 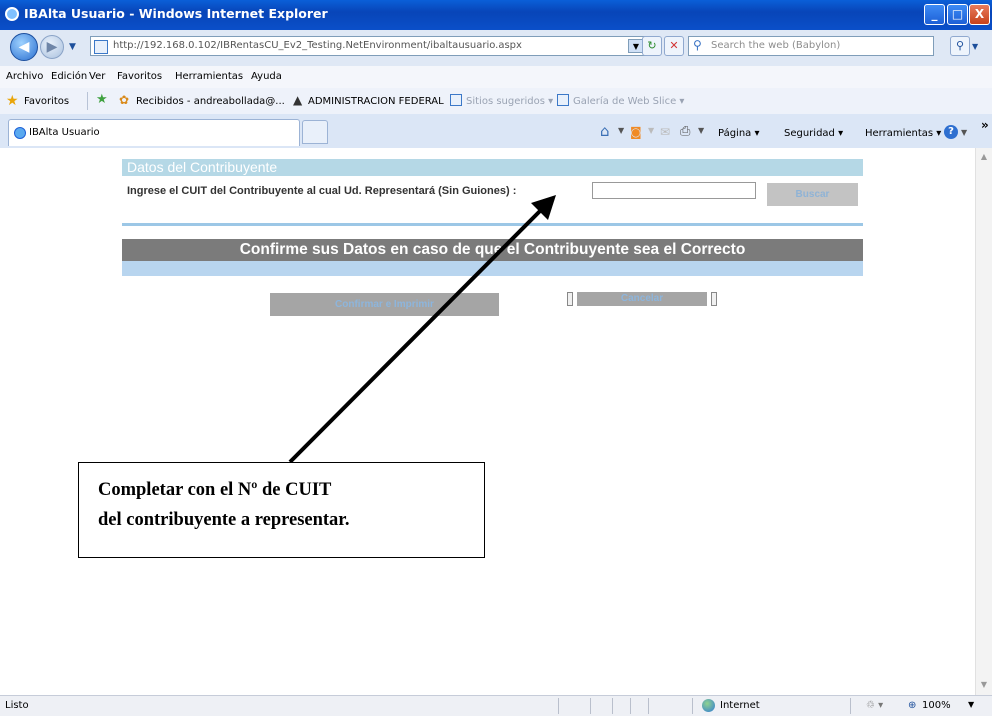 I want to click on zoom-icon: ⊕, so click(x=912, y=705).